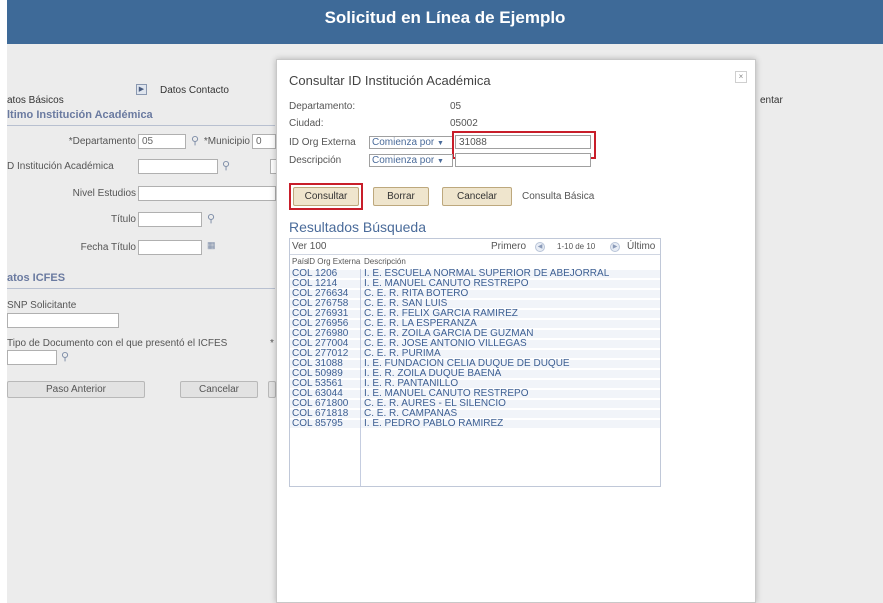  I want to click on next-button, so click(272, 389).